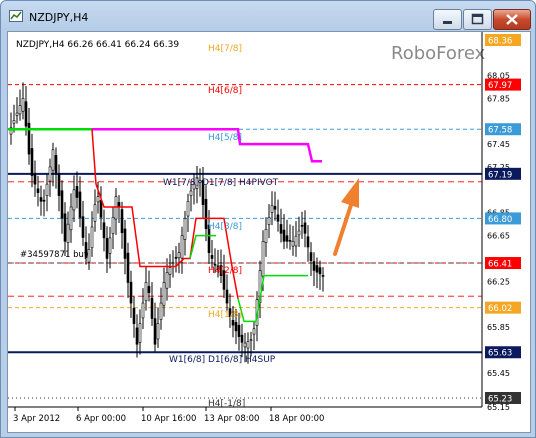 This screenshot has height=438, width=536. What do you see at coordinates (225, 138) in the screenshot?
I see `level-label: H4[5/8]` at bounding box center [225, 138].